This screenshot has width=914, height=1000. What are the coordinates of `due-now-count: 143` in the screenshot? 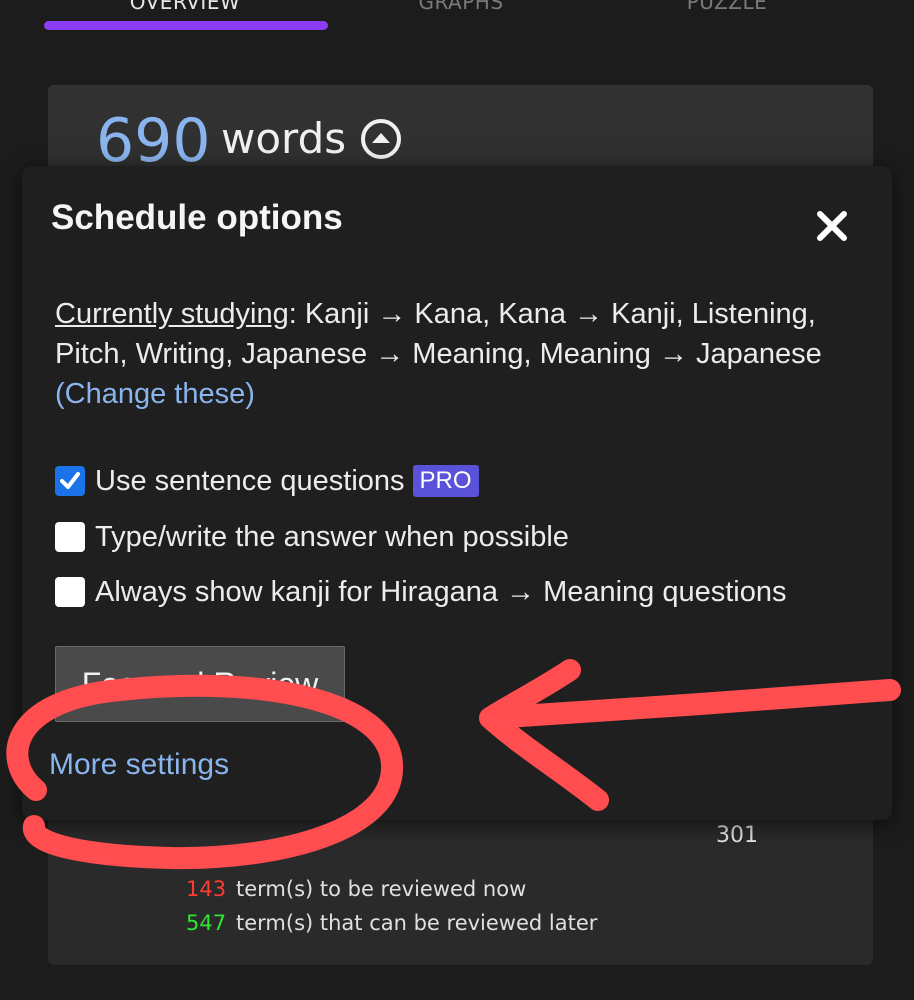 It's located at (206, 889).